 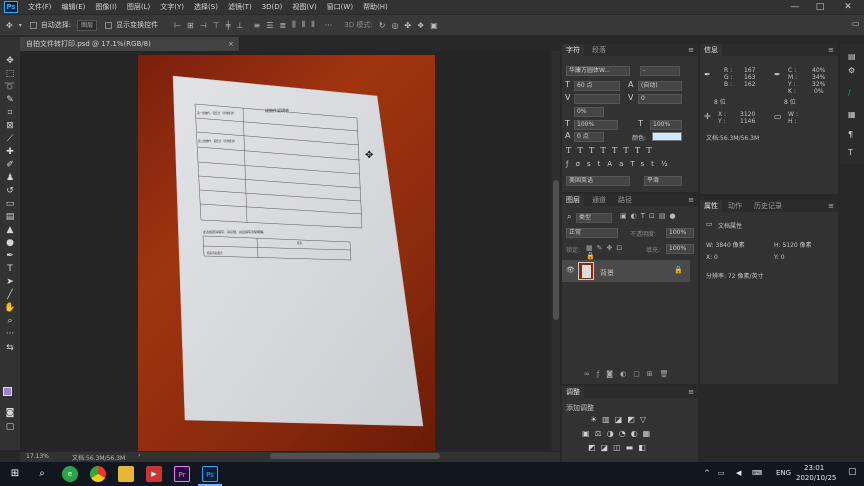 What do you see at coordinates (312, 25) in the screenshot?
I see `distribute-right-icon: ⫴` at bounding box center [312, 25].